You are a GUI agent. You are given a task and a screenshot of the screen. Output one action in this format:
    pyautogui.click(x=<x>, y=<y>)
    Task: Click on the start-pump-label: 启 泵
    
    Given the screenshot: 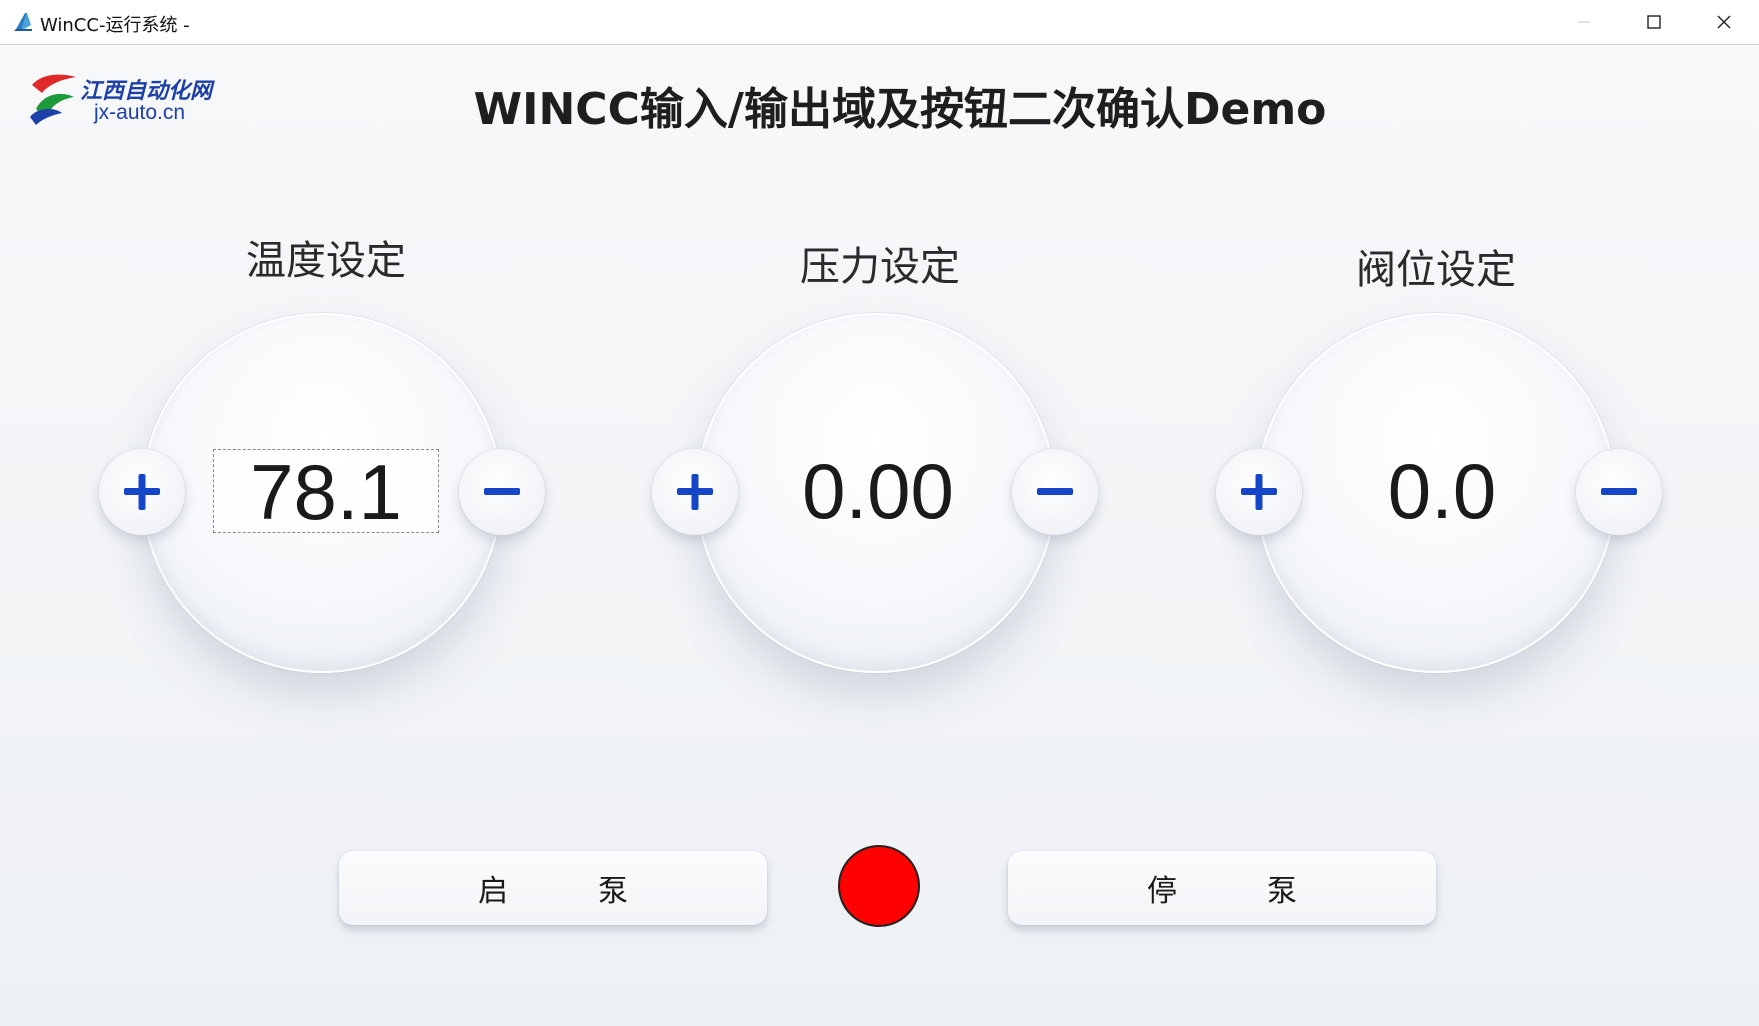 What is the action you would take?
    pyautogui.click(x=553, y=891)
    